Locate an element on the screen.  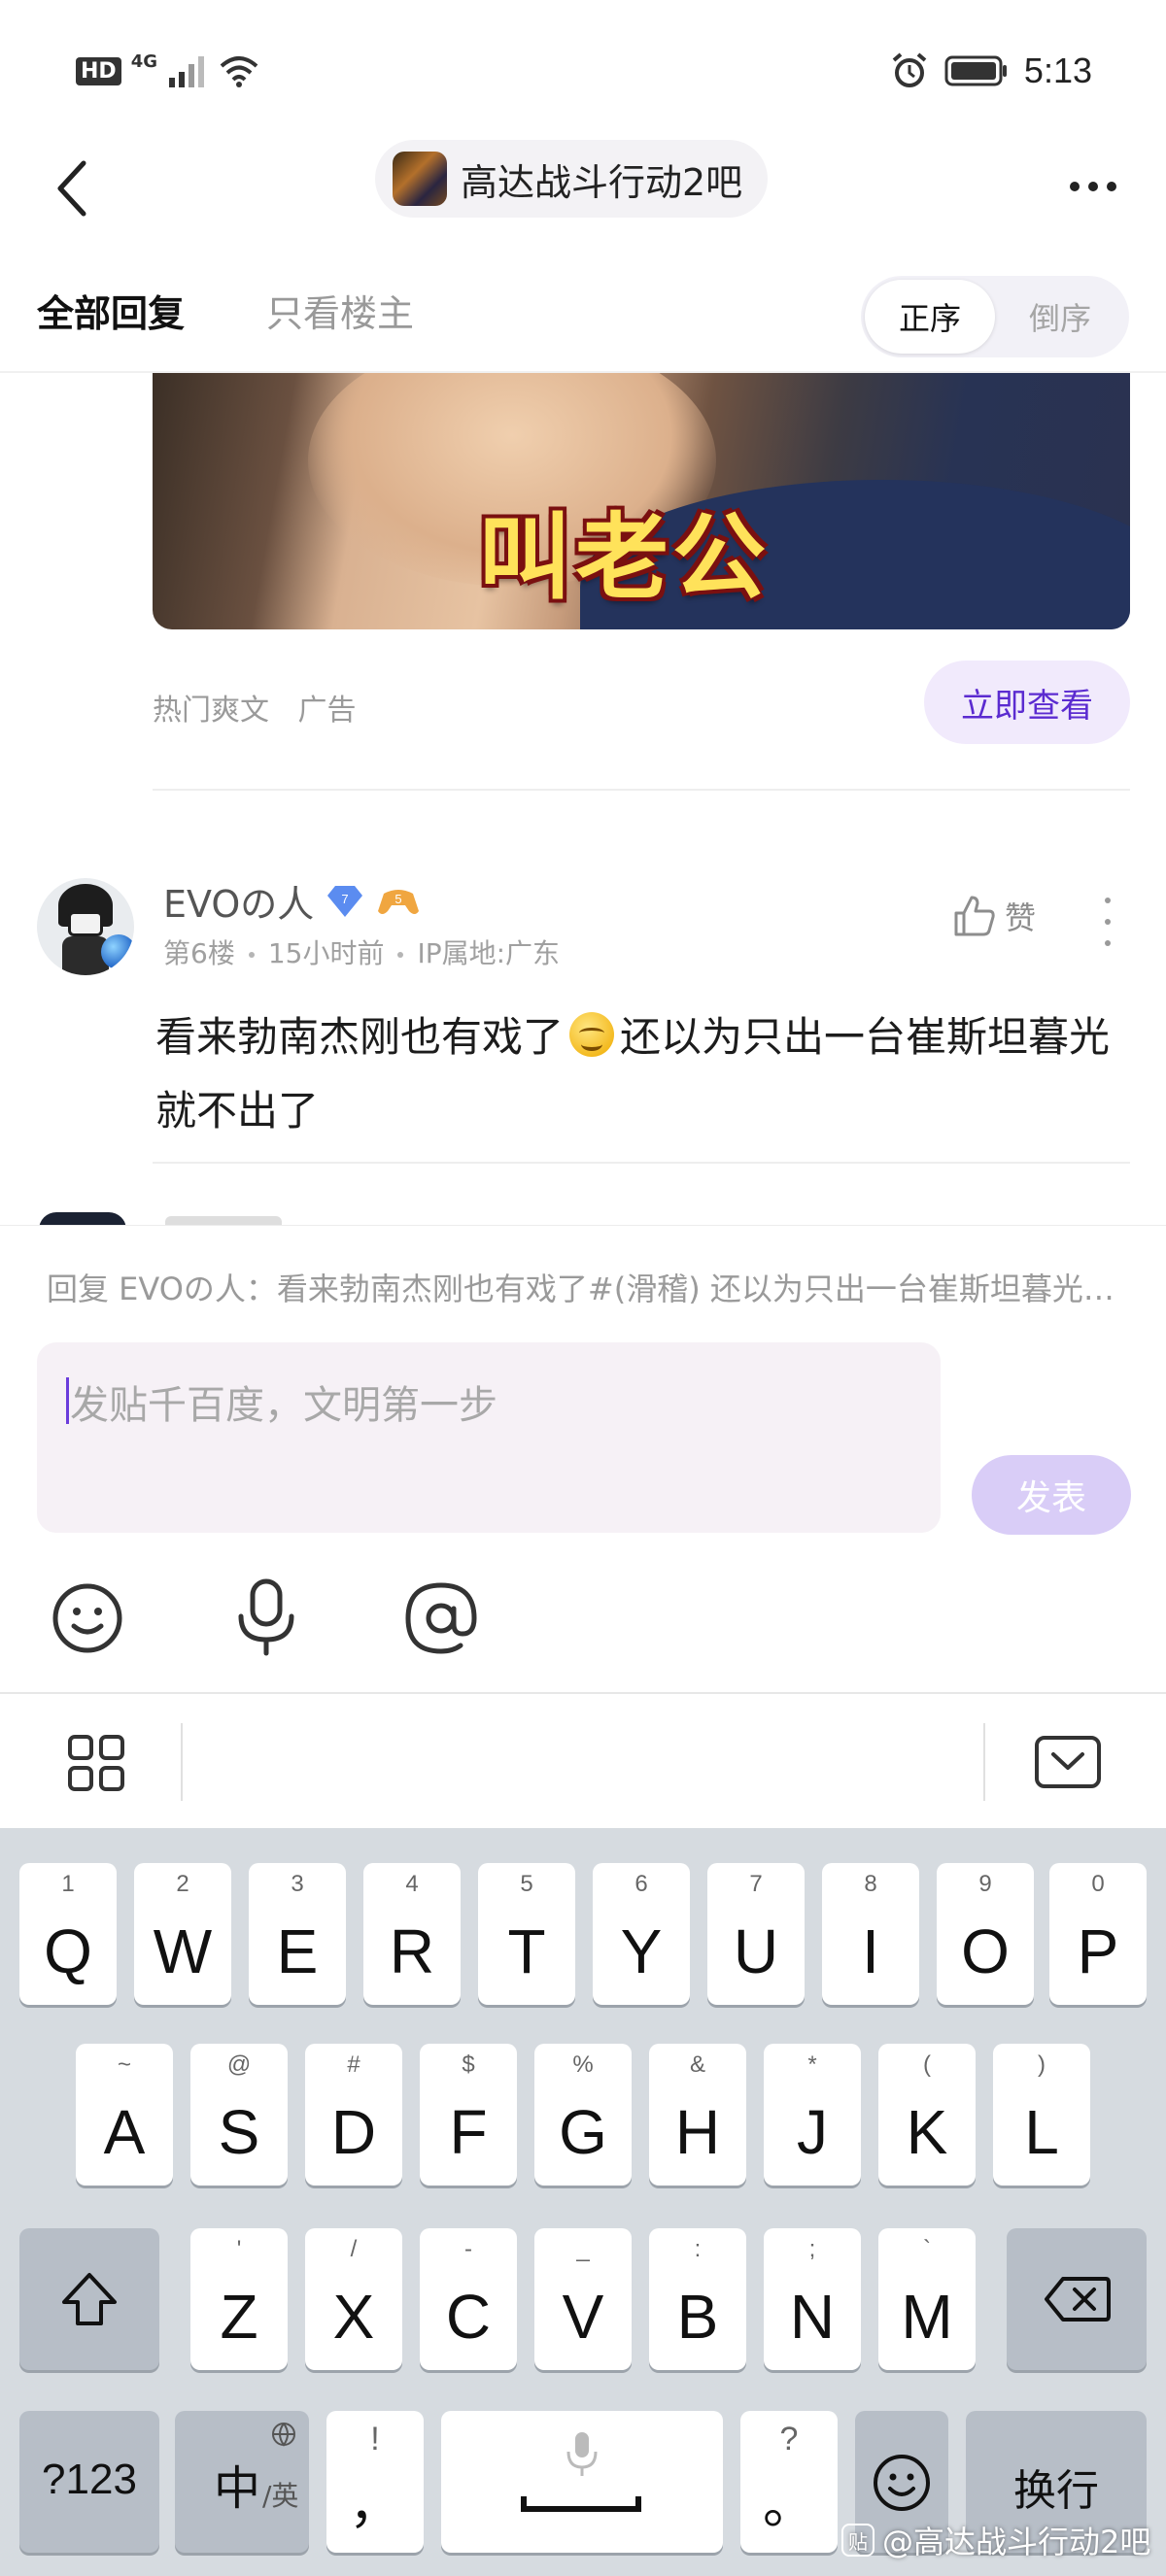
key-hint: 9 is located at coordinates (985, 1884).